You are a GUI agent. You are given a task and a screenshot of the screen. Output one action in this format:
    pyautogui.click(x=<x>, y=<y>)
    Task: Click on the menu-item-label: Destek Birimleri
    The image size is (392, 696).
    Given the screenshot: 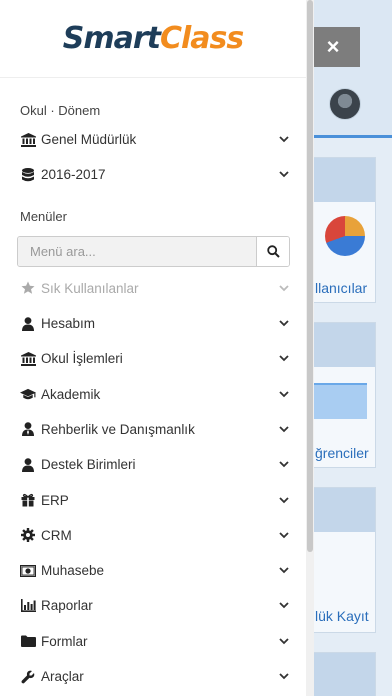 What is the action you would take?
    pyautogui.click(x=88, y=465)
    